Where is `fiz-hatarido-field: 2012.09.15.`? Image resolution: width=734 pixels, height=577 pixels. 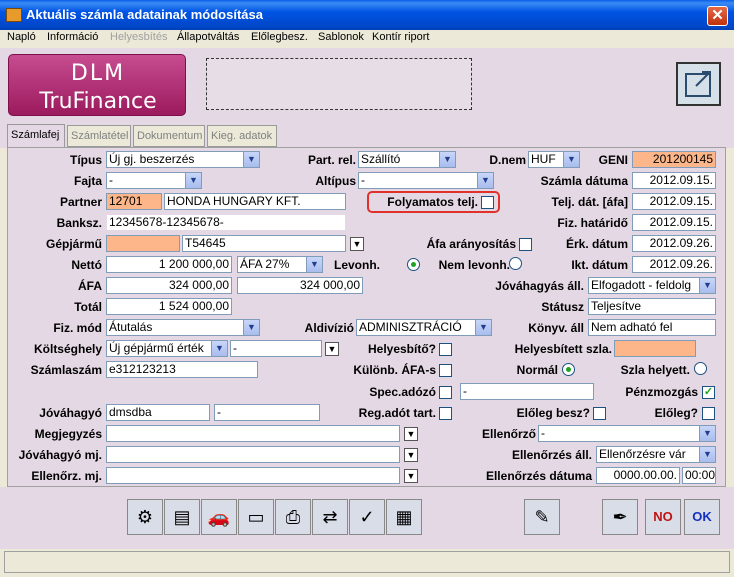 fiz-hatarido-field: 2012.09.15. is located at coordinates (674, 222).